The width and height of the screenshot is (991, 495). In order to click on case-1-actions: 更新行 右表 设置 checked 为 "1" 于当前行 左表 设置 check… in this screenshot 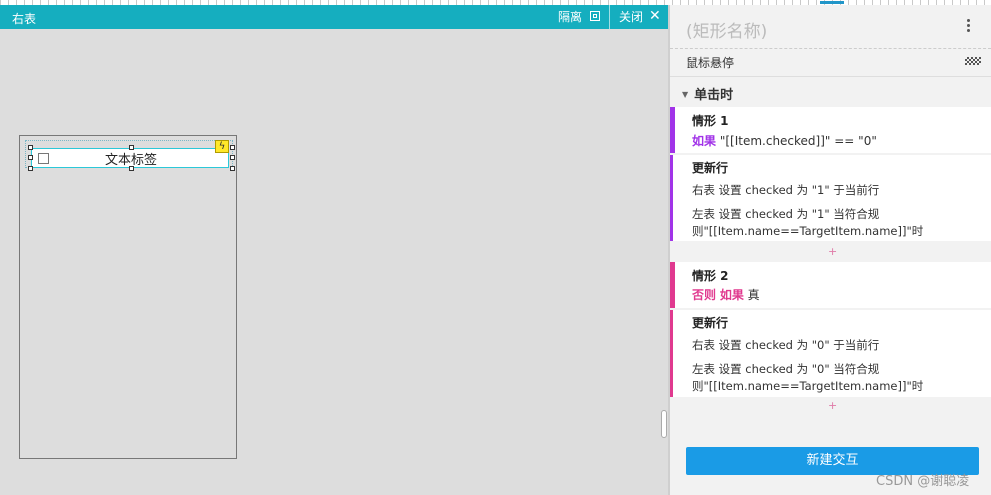, I will do `click(830, 198)`.